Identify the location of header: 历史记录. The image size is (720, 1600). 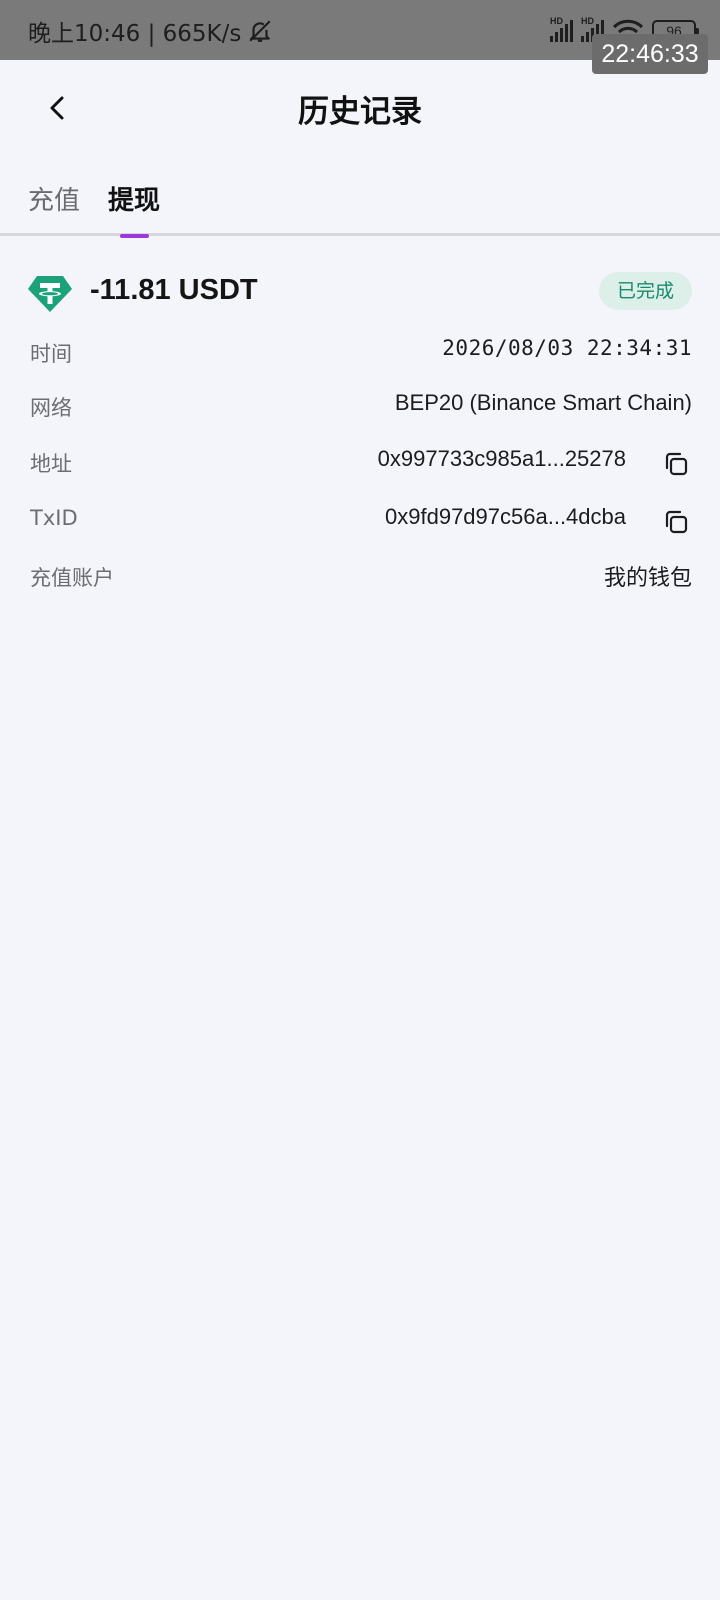
(360, 108).